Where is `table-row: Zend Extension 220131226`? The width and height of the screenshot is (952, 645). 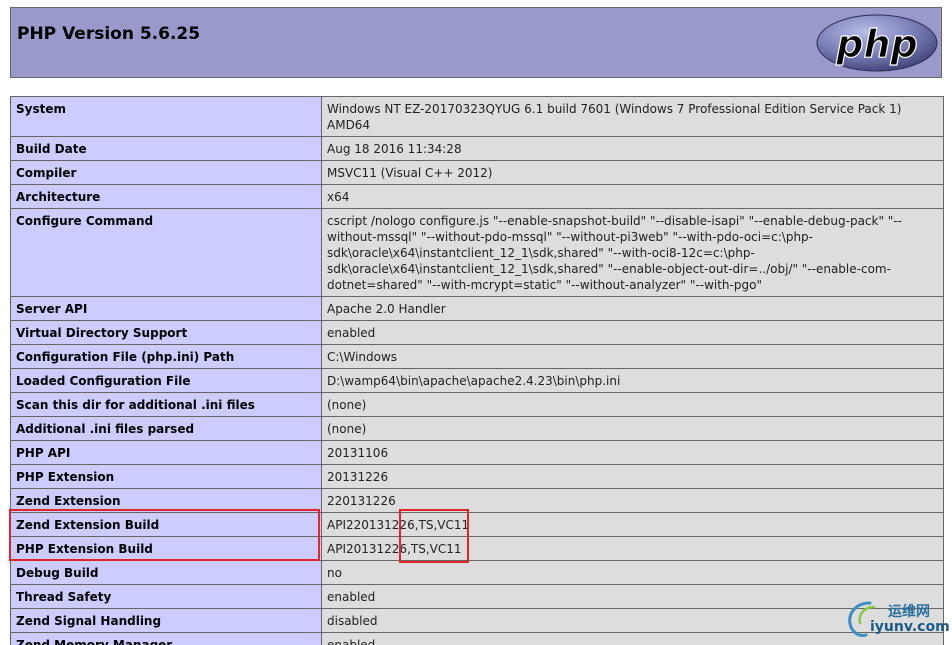 table-row: Zend Extension 220131226 is located at coordinates (477, 500).